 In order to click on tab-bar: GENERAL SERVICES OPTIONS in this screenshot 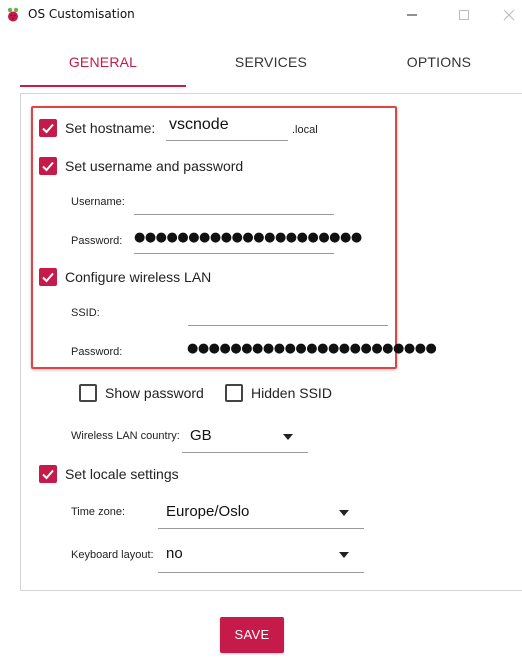, I will do `click(271, 63)`.